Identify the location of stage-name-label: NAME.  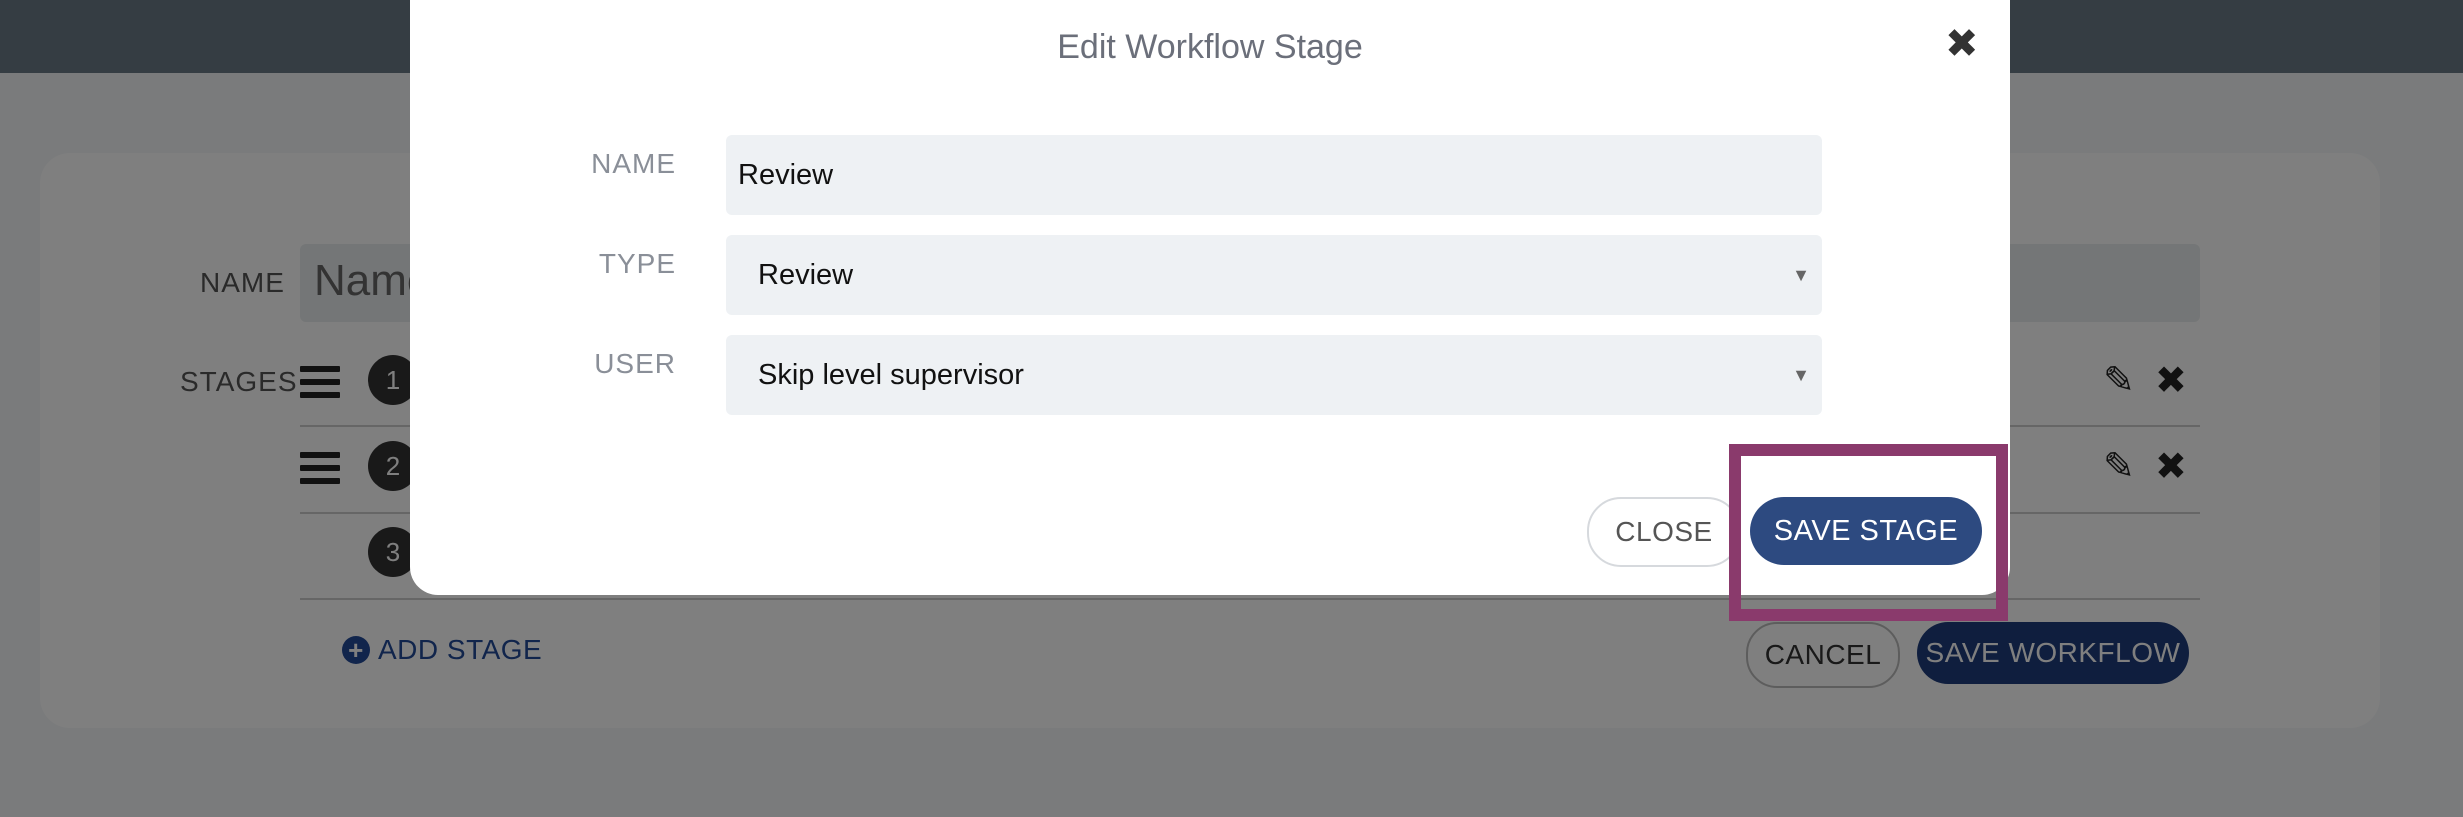
(633, 163).